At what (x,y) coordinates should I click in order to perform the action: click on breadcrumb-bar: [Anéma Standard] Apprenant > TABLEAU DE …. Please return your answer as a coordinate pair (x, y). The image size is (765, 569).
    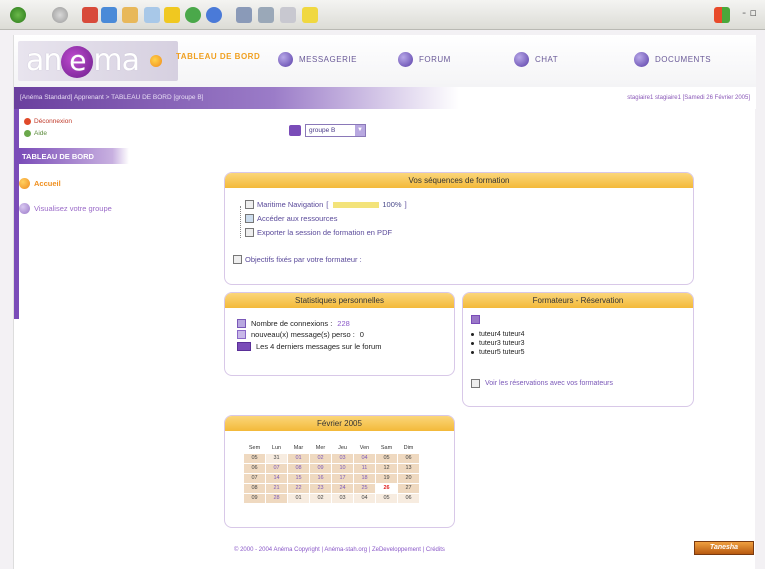
    Looking at the image, I should click on (385, 98).